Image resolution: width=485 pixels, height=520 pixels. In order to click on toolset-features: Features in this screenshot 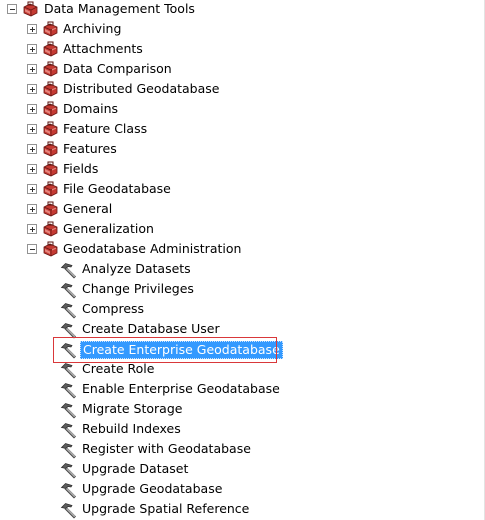, I will do `click(160, 150)`.